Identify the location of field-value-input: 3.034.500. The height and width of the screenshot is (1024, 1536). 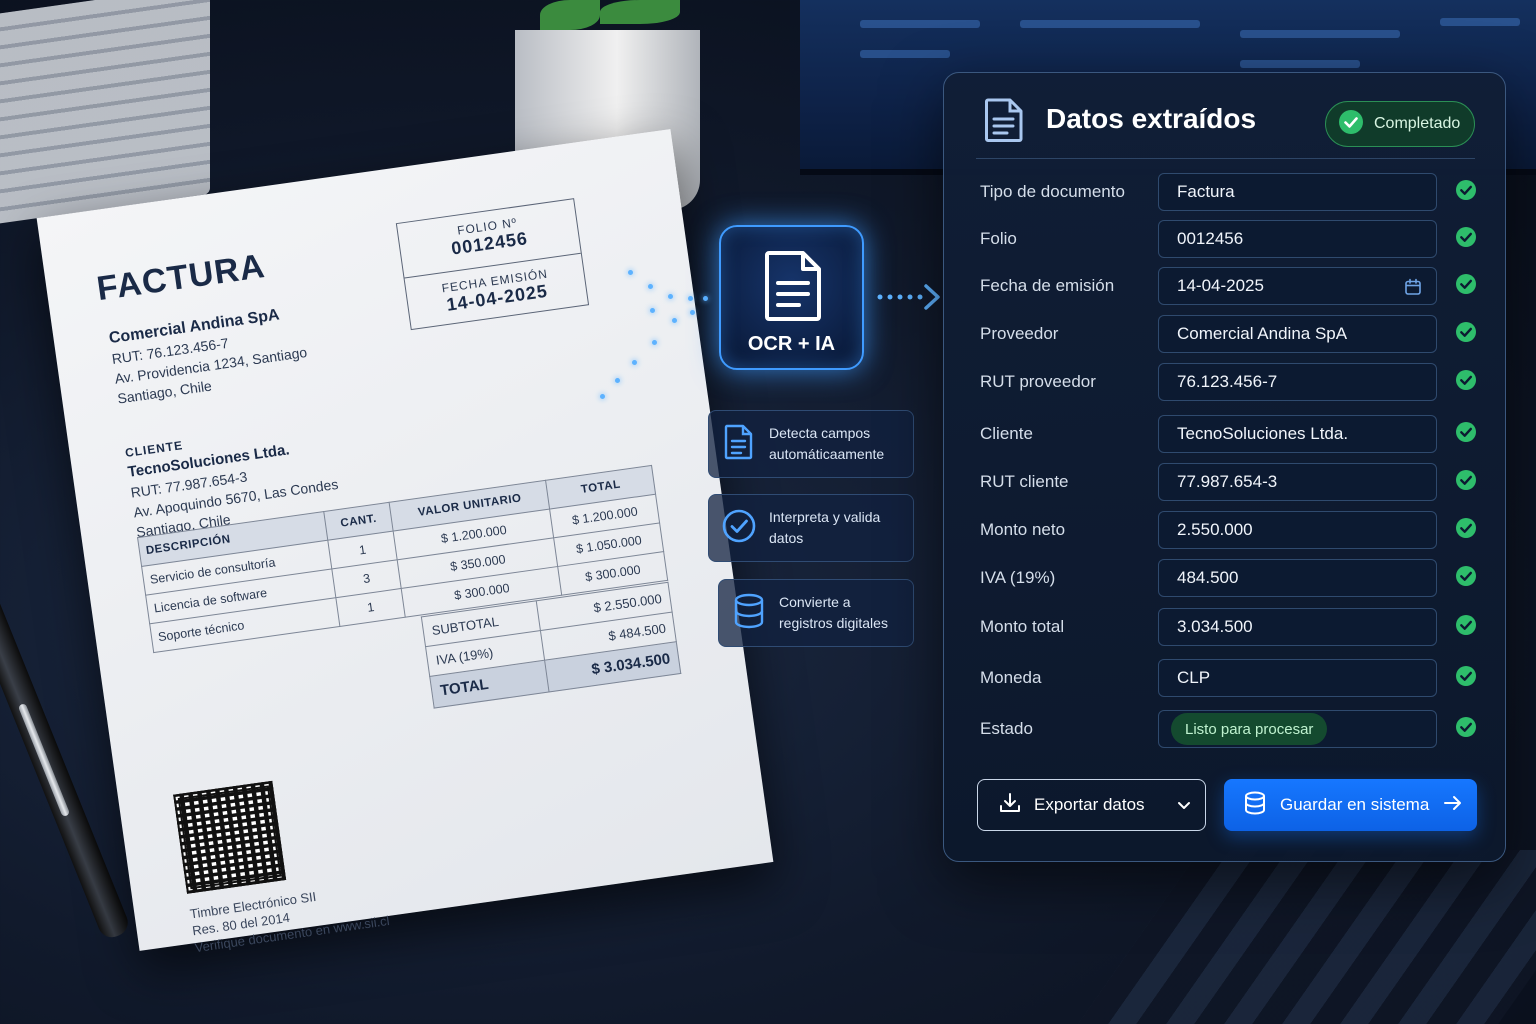
(1297, 627).